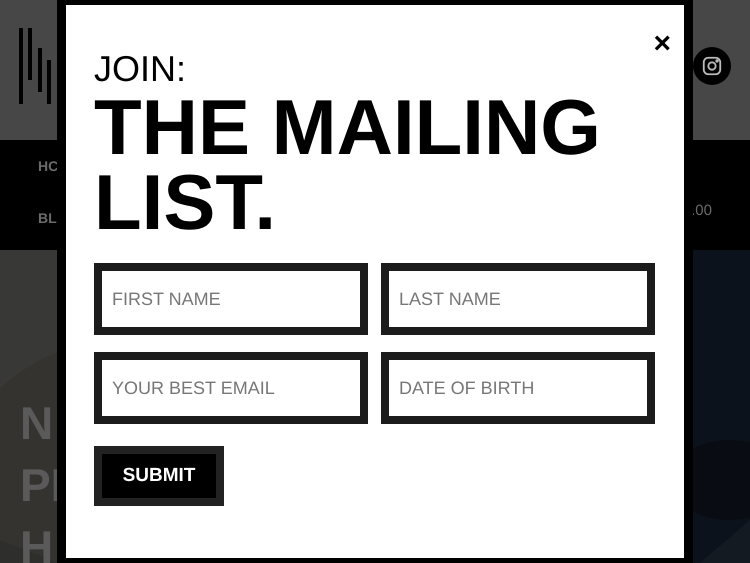 Image resolution: width=750 pixels, height=563 pixels. I want to click on instagram-icon, so click(712, 66).